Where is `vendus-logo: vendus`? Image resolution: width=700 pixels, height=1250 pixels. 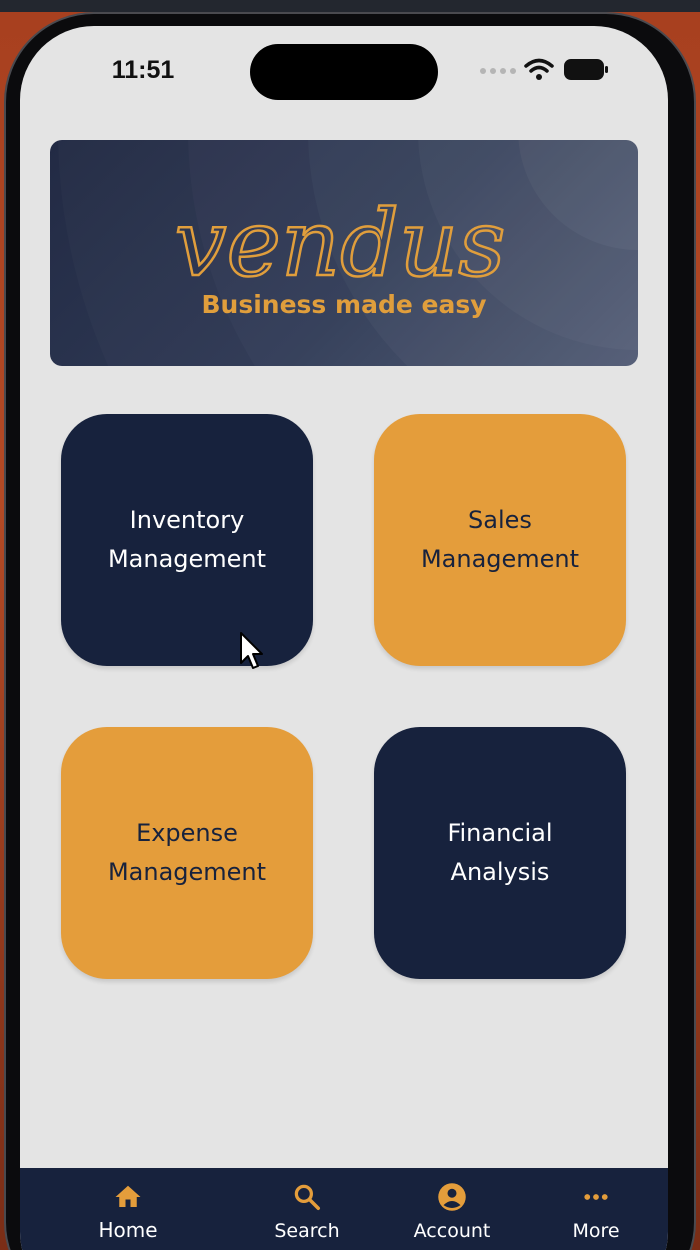
vendus-logo: vendus is located at coordinates (340, 244).